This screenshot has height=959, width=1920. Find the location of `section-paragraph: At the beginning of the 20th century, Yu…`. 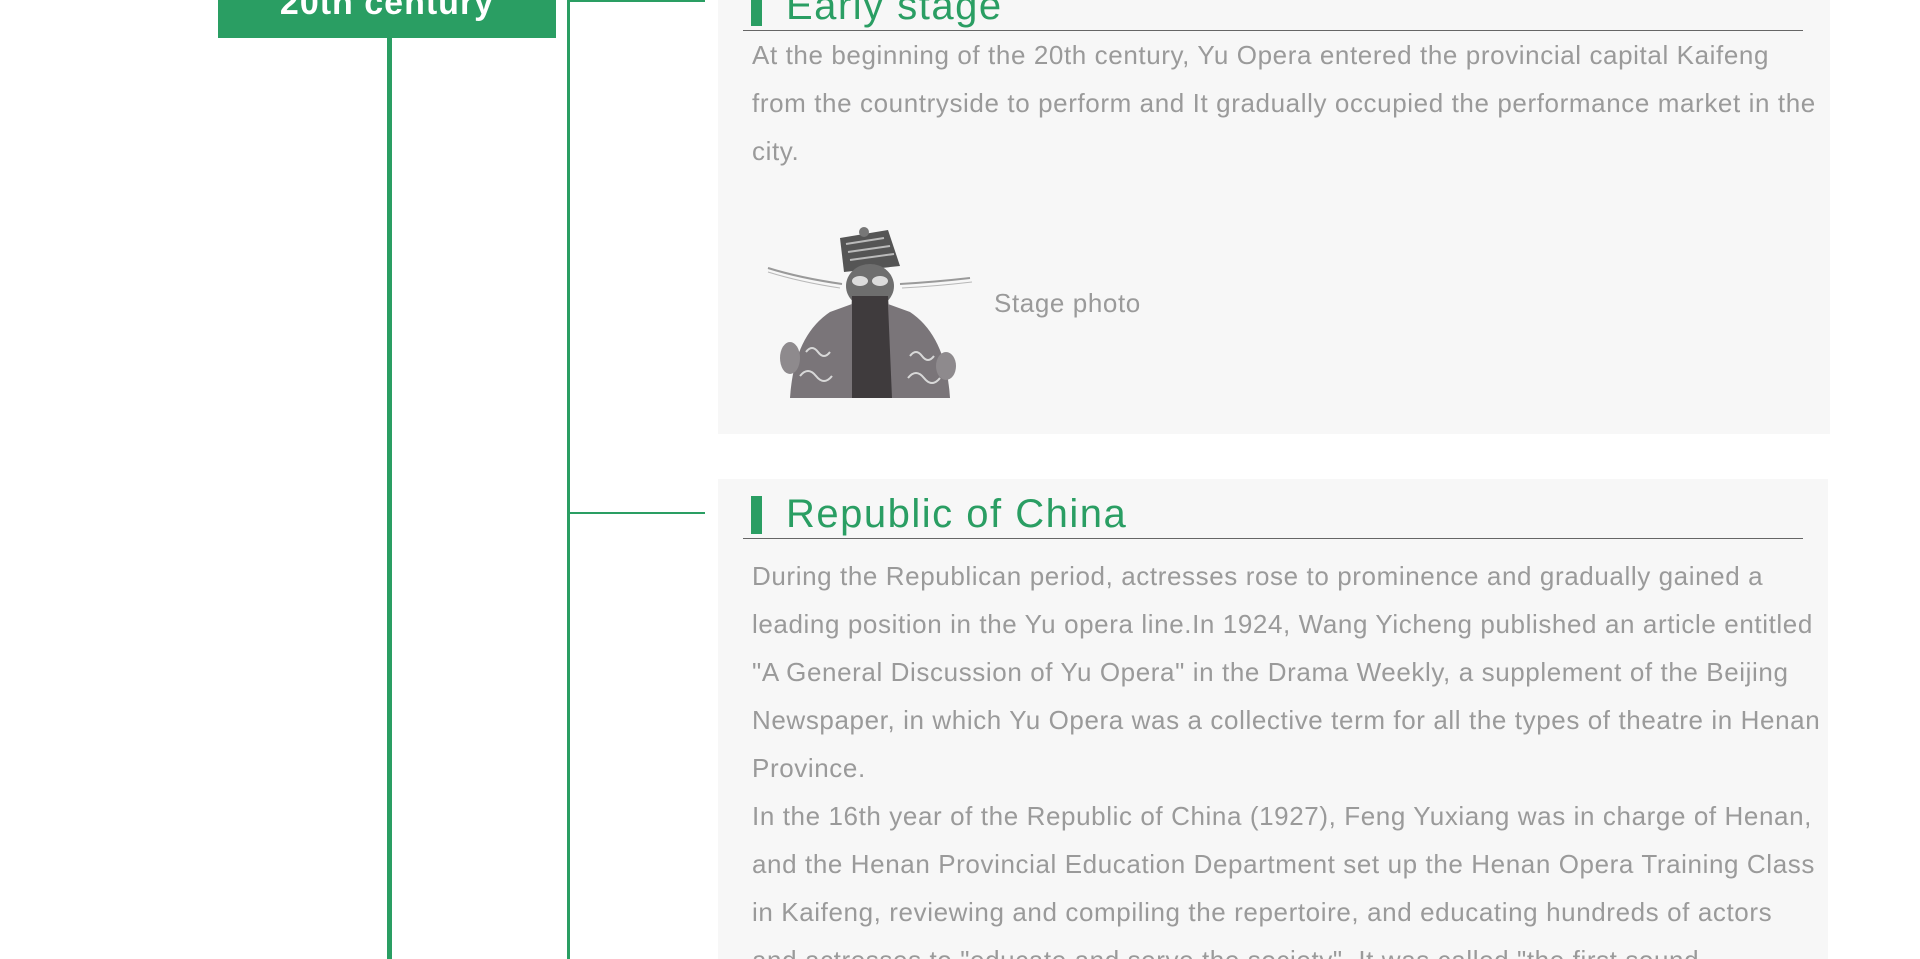

section-paragraph: At the beginning of the 20th century, Yu… is located at coordinates (1284, 103).